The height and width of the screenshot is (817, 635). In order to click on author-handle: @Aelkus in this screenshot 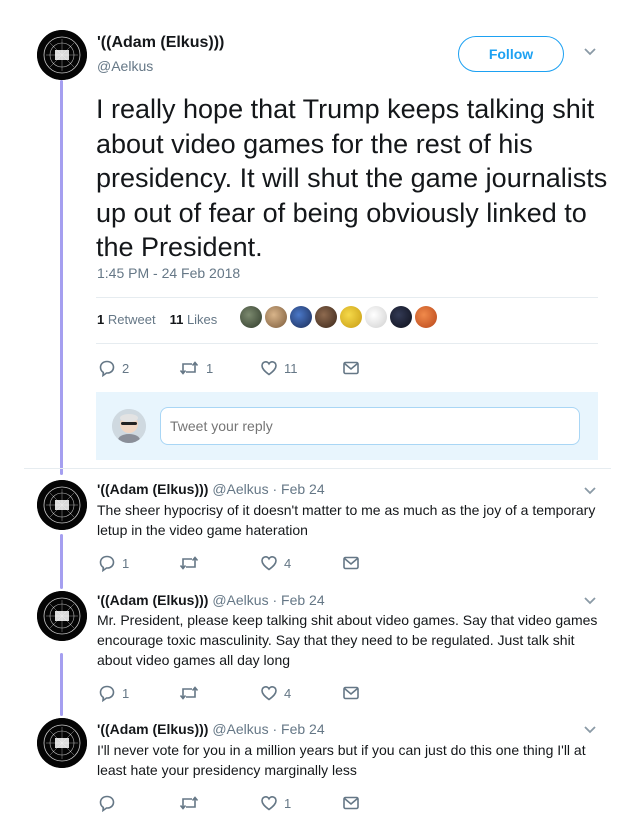, I will do `click(125, 66)`.